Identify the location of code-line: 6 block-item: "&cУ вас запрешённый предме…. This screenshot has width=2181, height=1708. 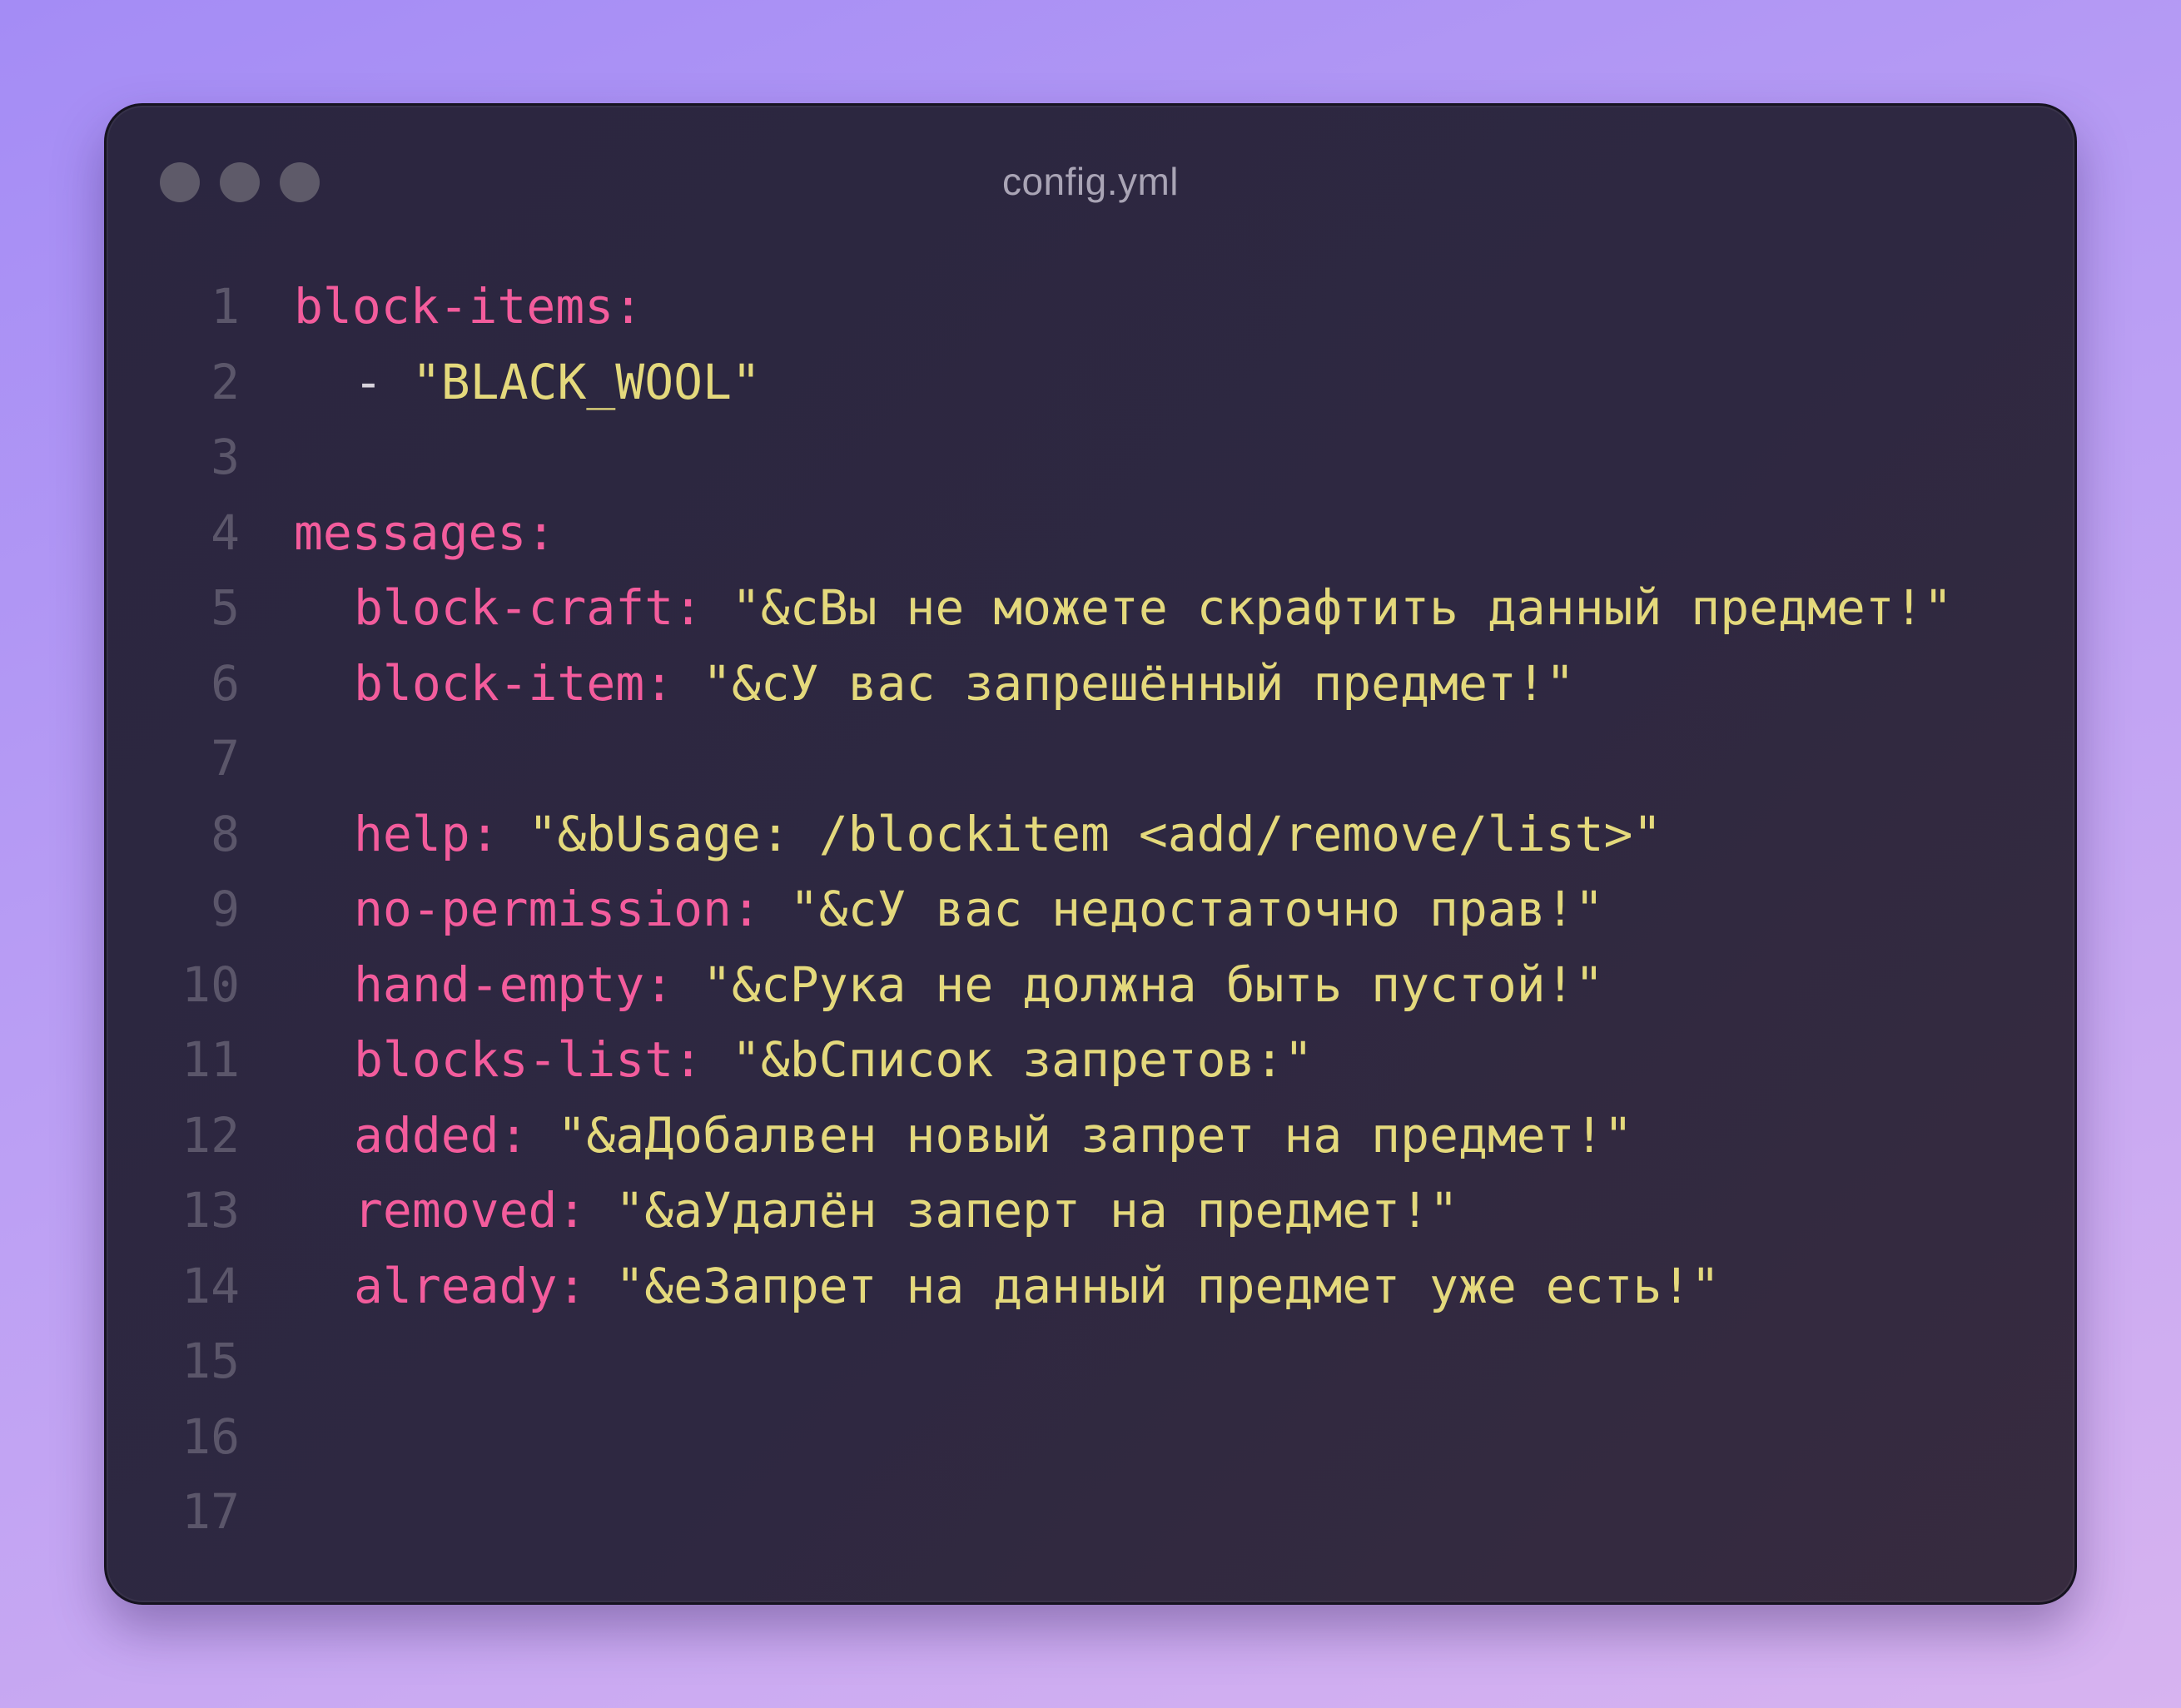
(1090, 684).